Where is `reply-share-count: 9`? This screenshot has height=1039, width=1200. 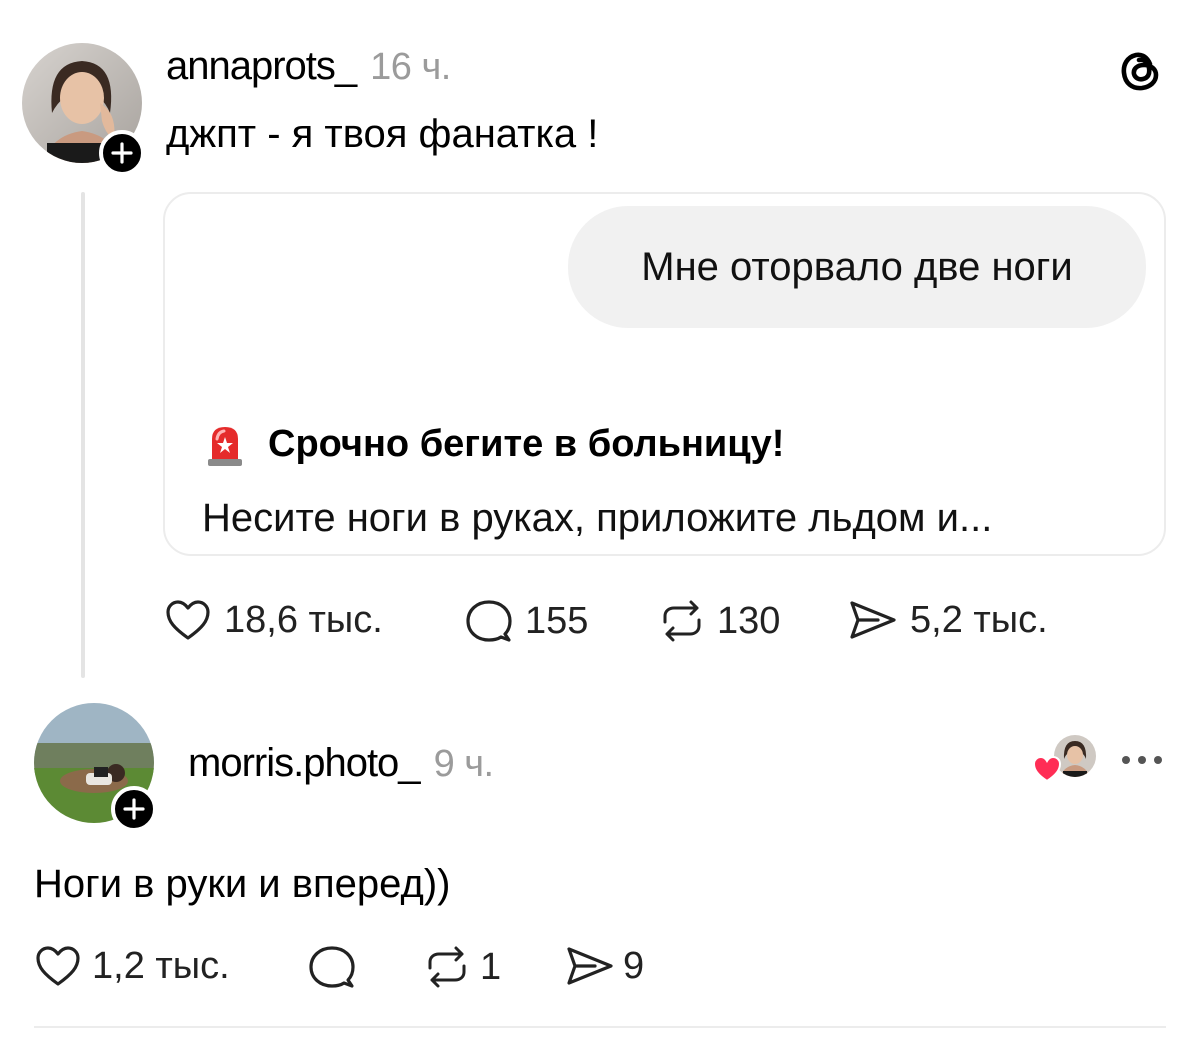 reply-share-count: 9 is located at coordinates (634, 965).